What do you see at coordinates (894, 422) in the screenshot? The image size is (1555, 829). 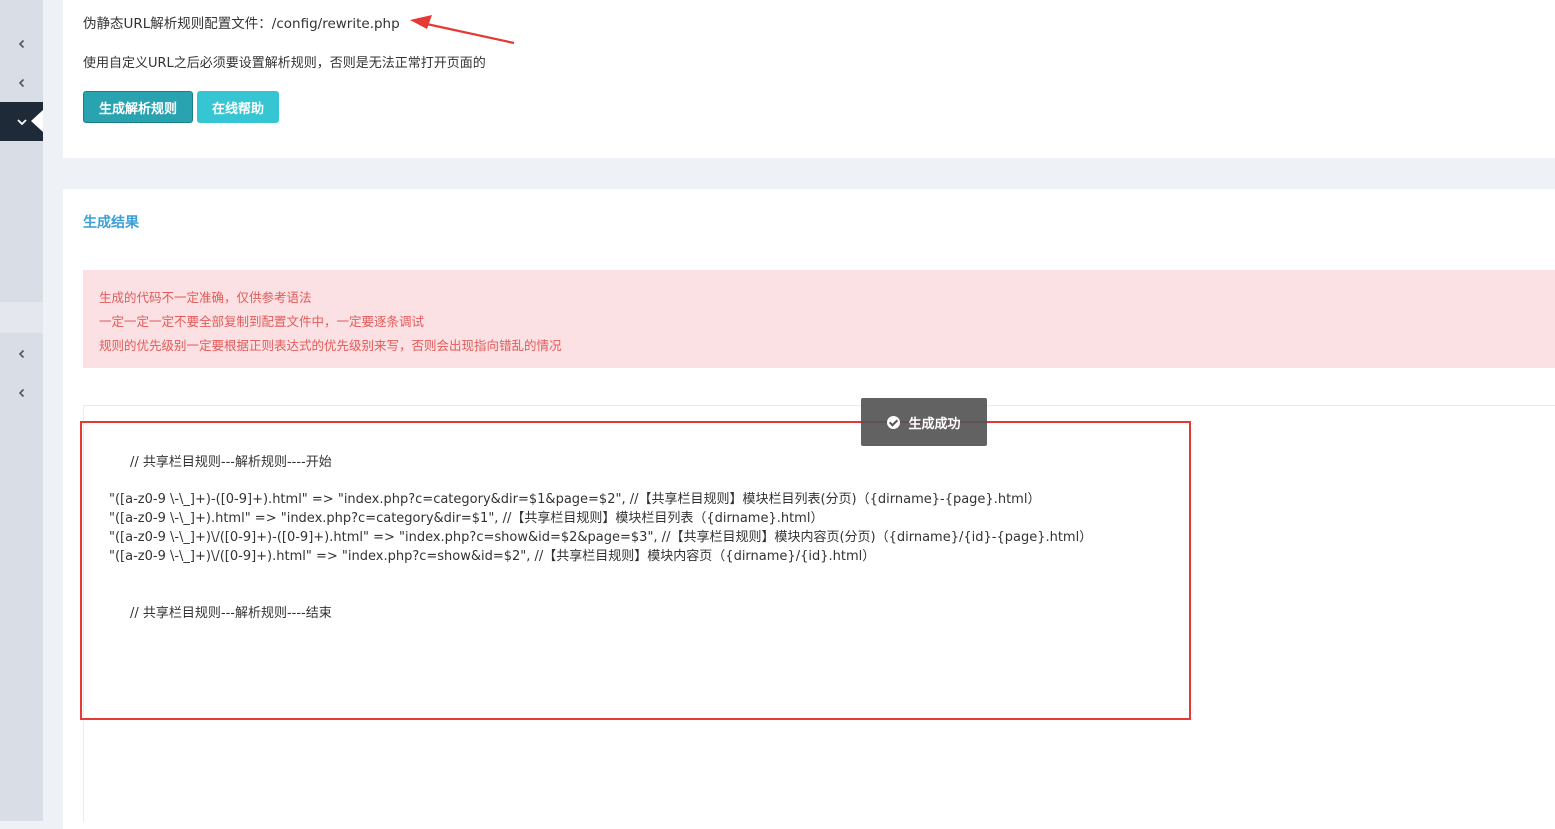 I see `check-circle-icon` at bounding box center [894, 422].